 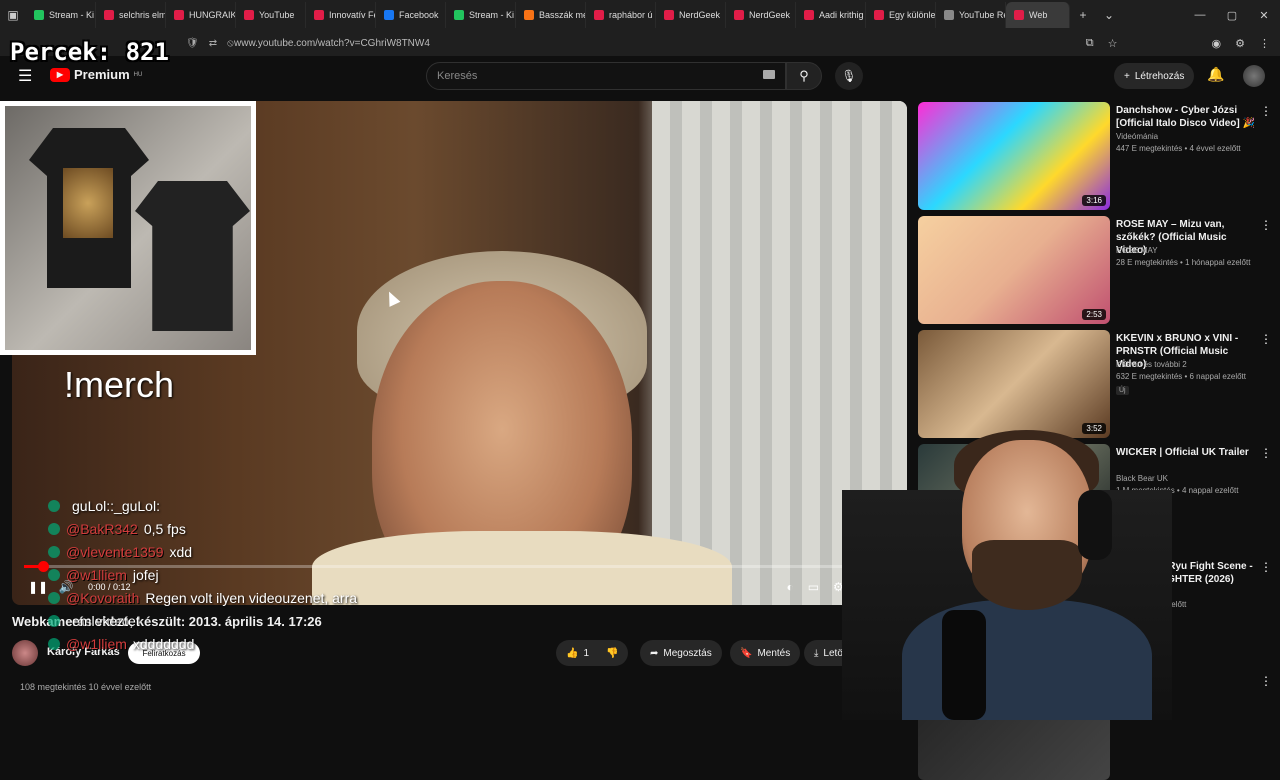 I want to click on browser-tab: Innovatív Fe, so click(x=341, y=15).